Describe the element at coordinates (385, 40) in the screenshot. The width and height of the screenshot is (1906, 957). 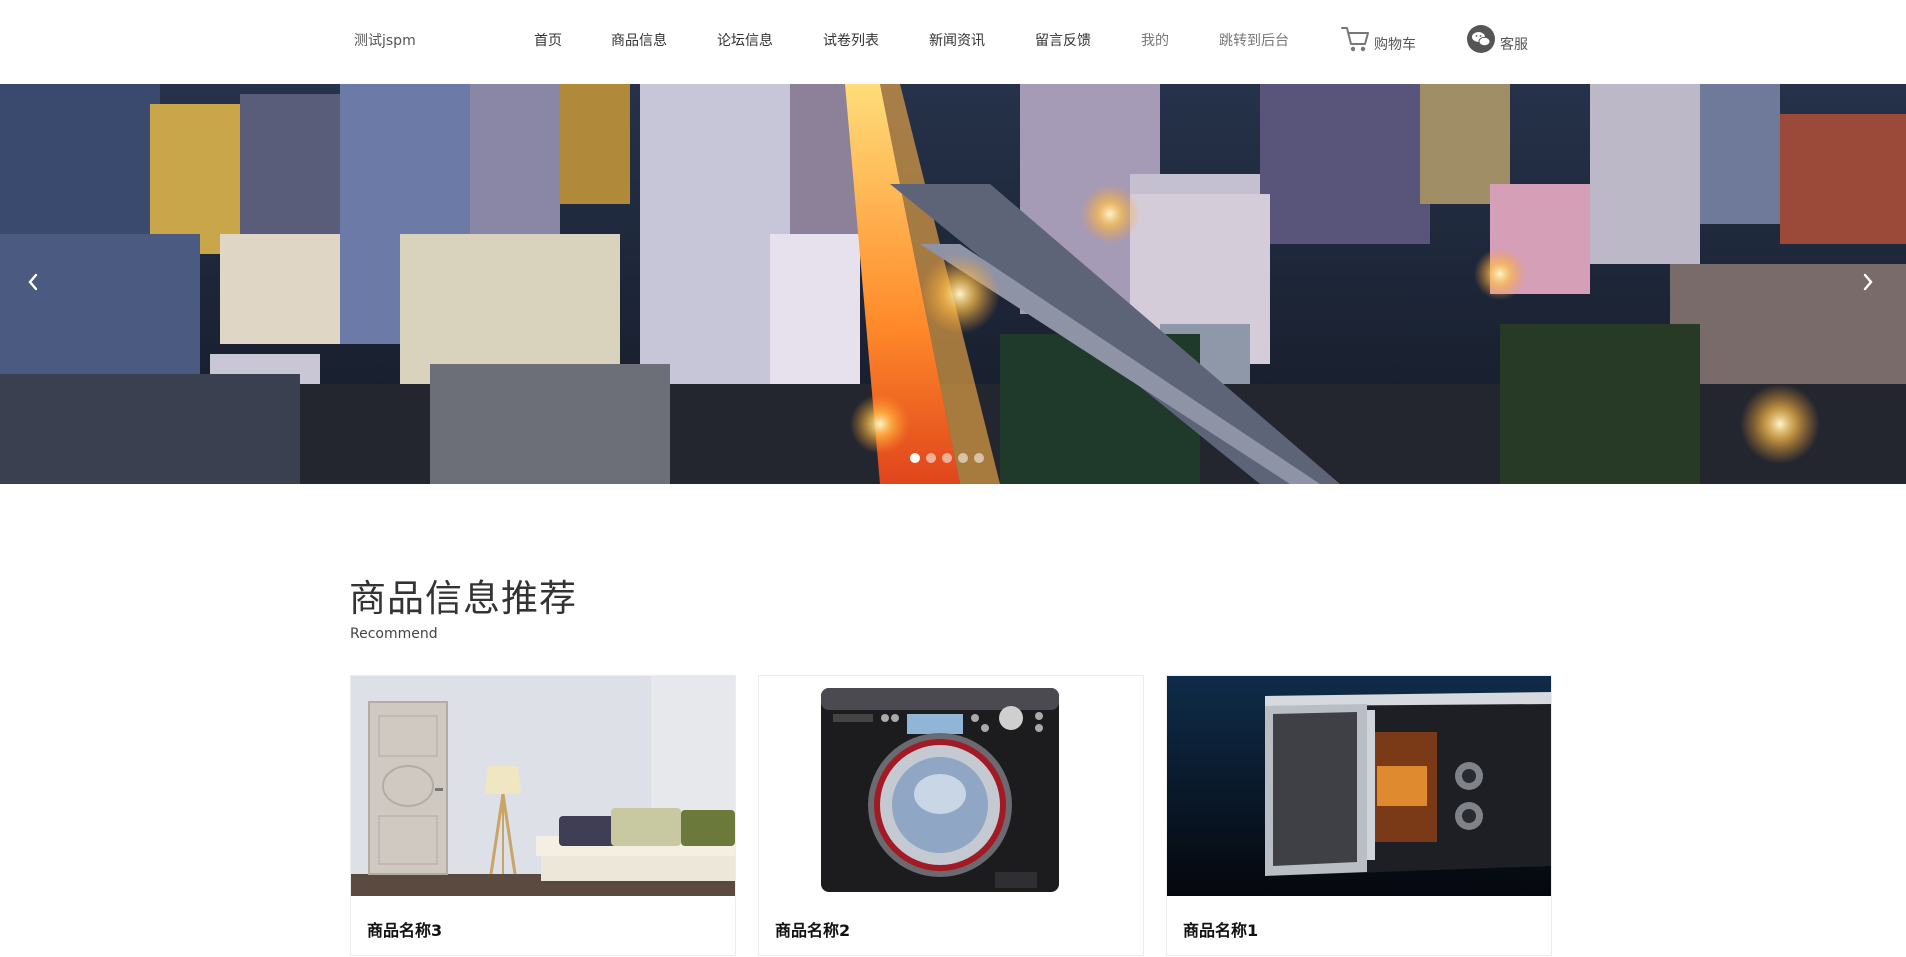
I see `site-brand: 测试jspm` at that location.